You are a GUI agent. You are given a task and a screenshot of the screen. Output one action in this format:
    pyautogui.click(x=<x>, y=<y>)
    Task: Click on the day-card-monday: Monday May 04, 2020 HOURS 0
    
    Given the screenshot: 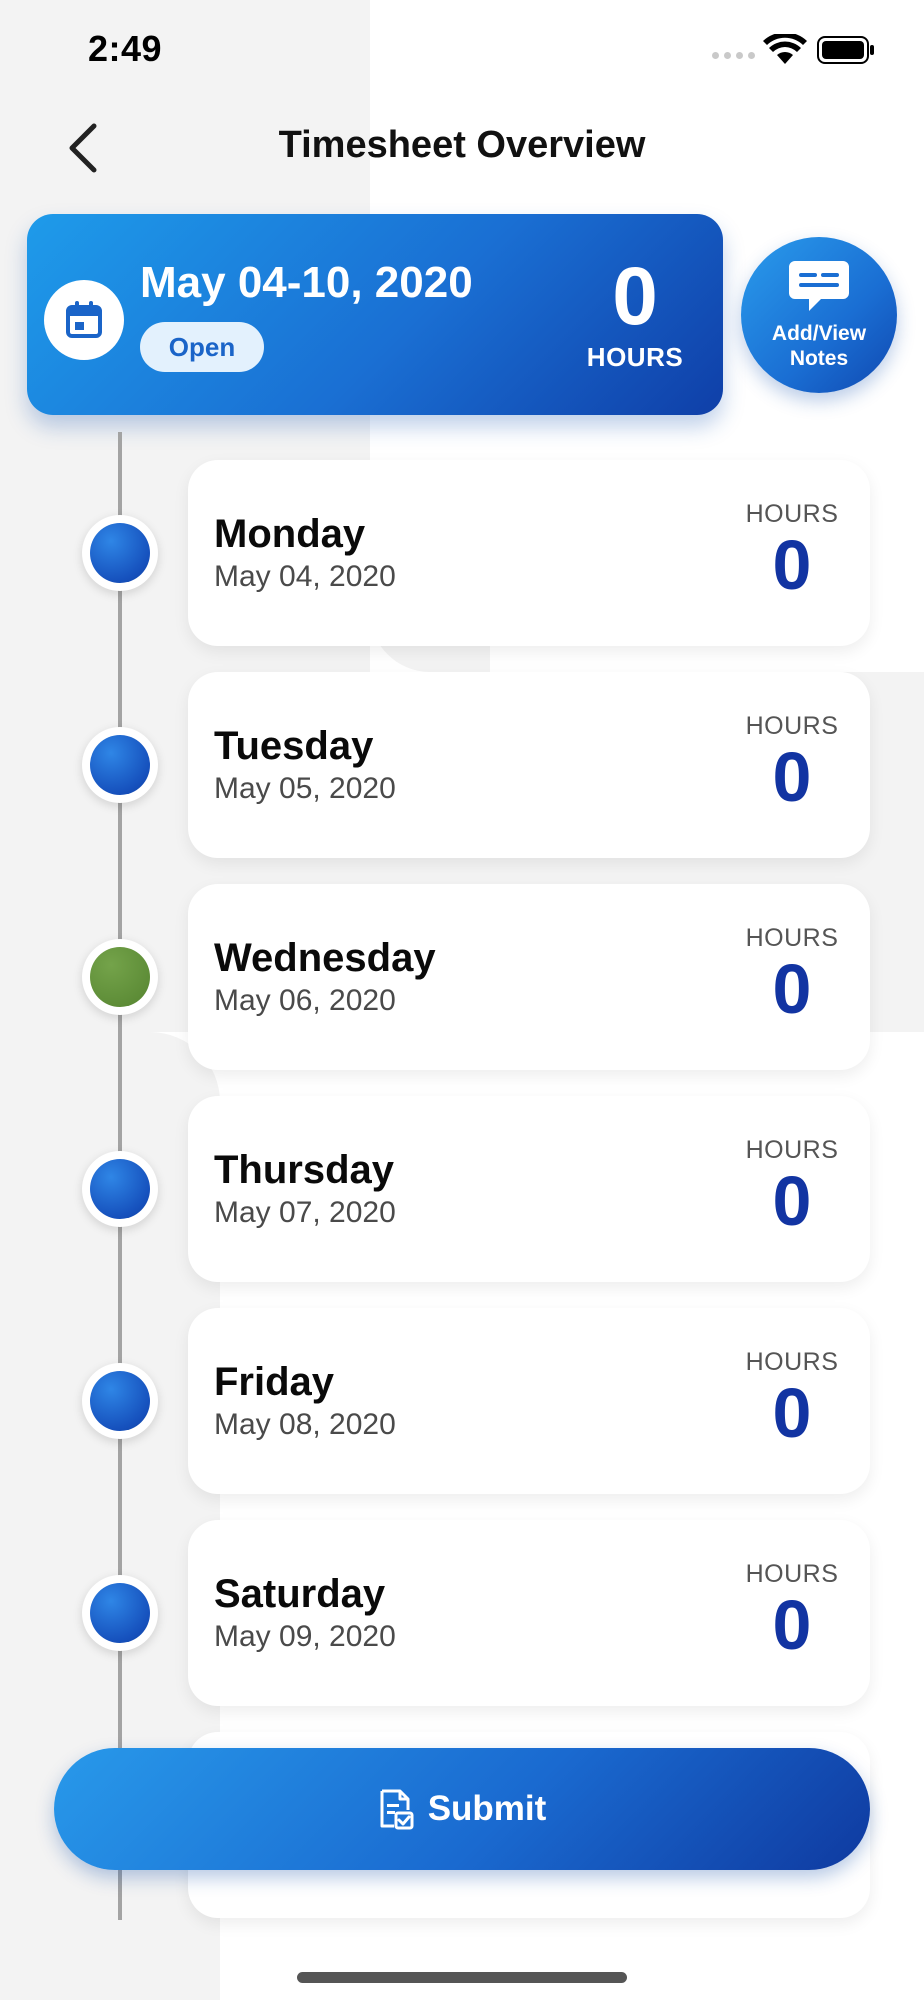 What is the action you would take?
    pyautogui.click(x=529, y=553)
    